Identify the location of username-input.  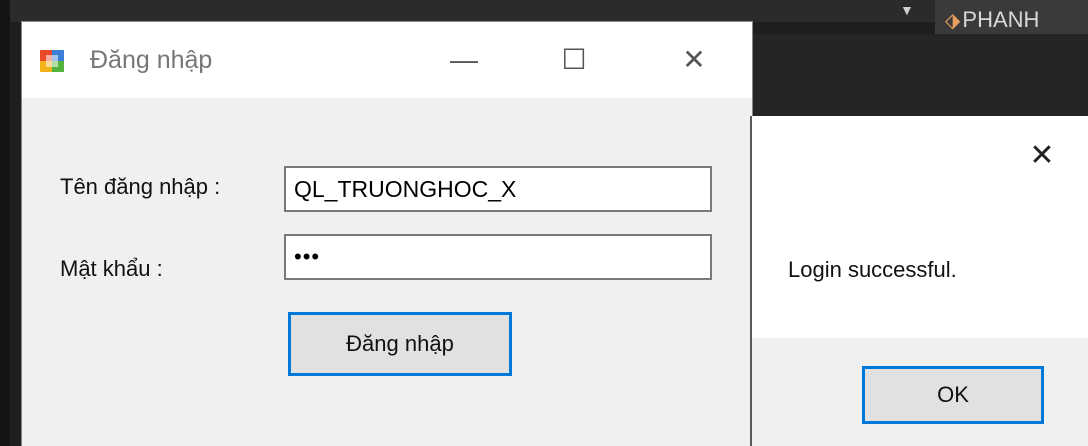
(498, 189).